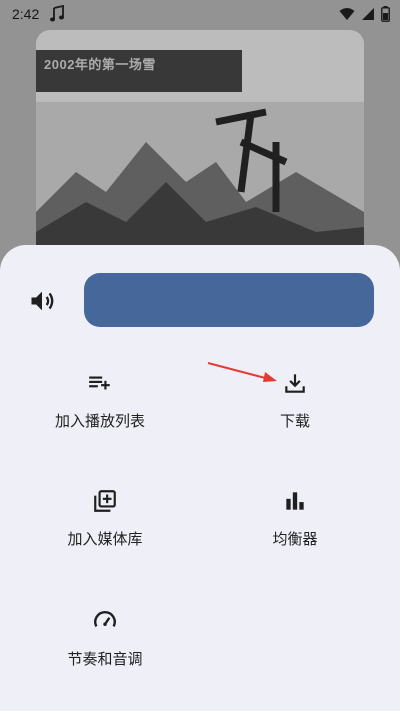  I want to click on volume-icon, so click(42, 301).